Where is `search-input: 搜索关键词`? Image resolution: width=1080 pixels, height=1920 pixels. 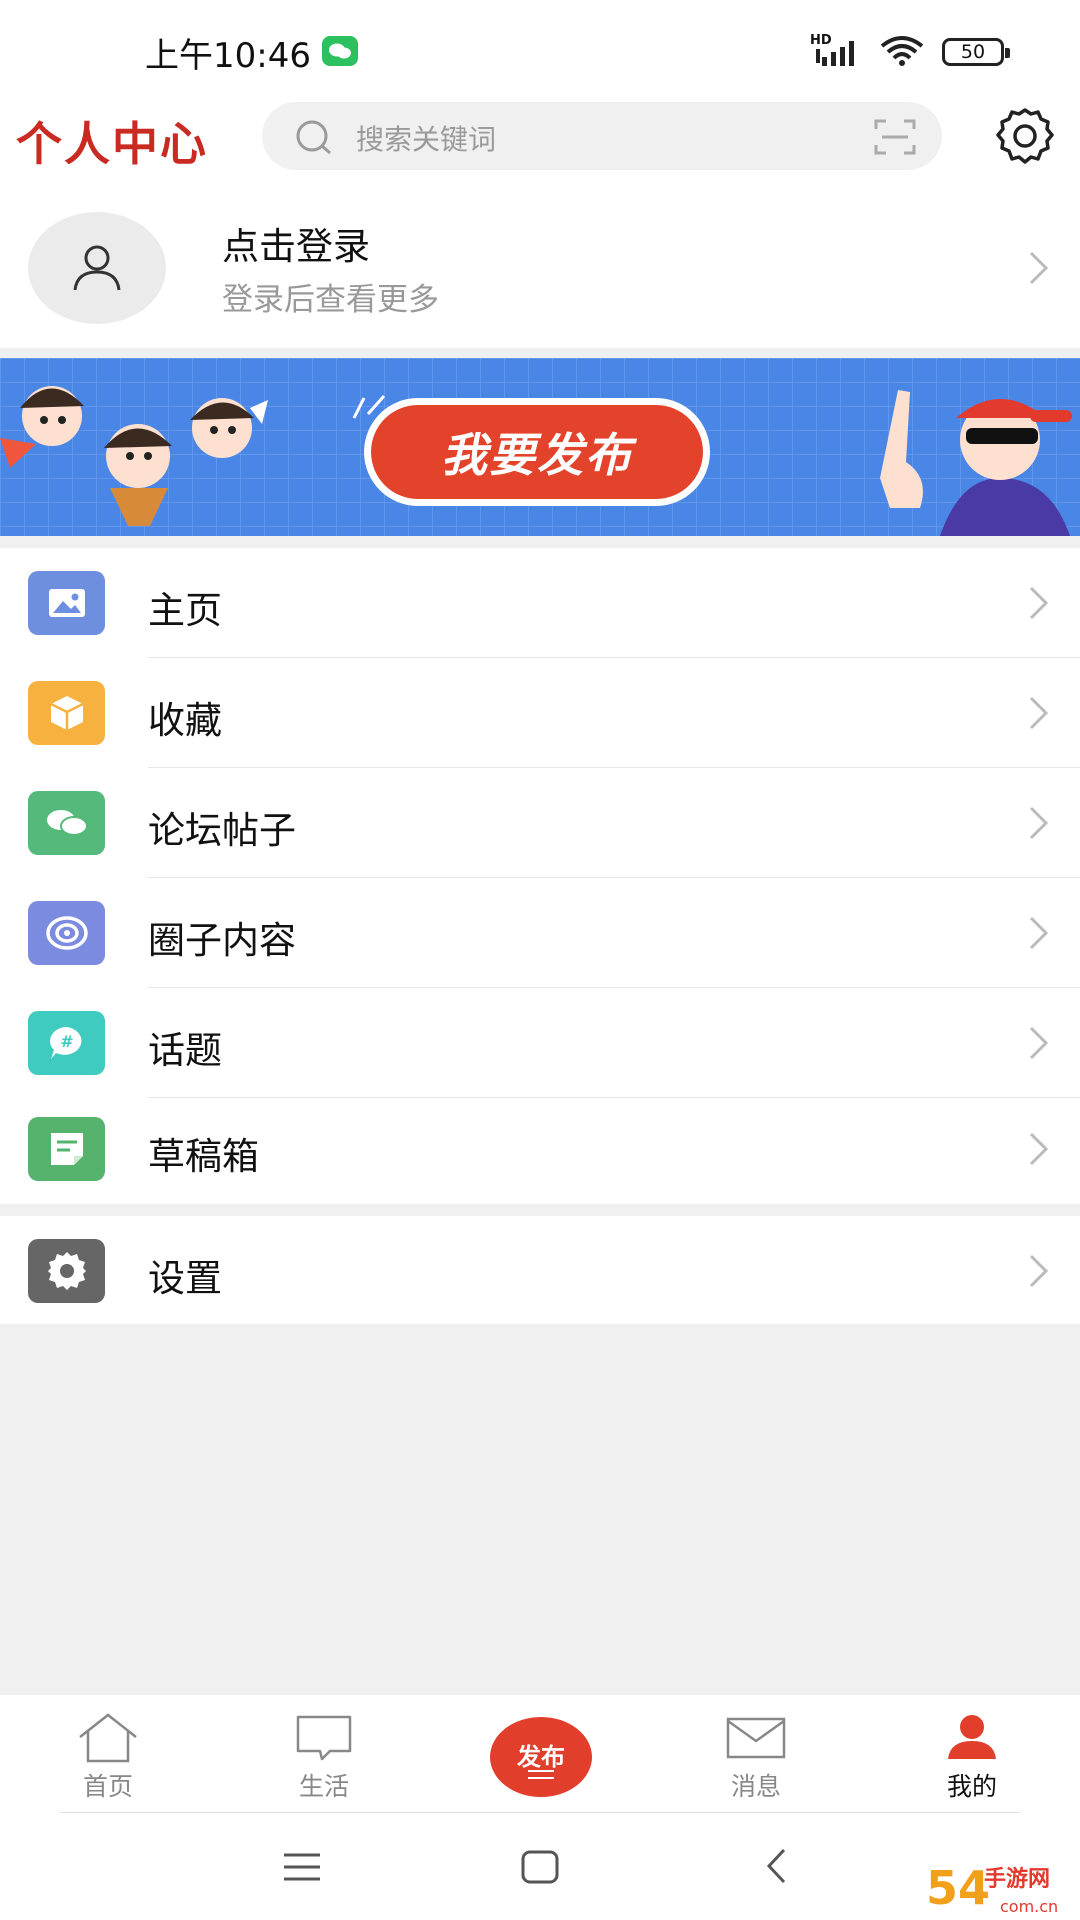 search-input: 搜索关键词 is located at coordinates (426, 138).